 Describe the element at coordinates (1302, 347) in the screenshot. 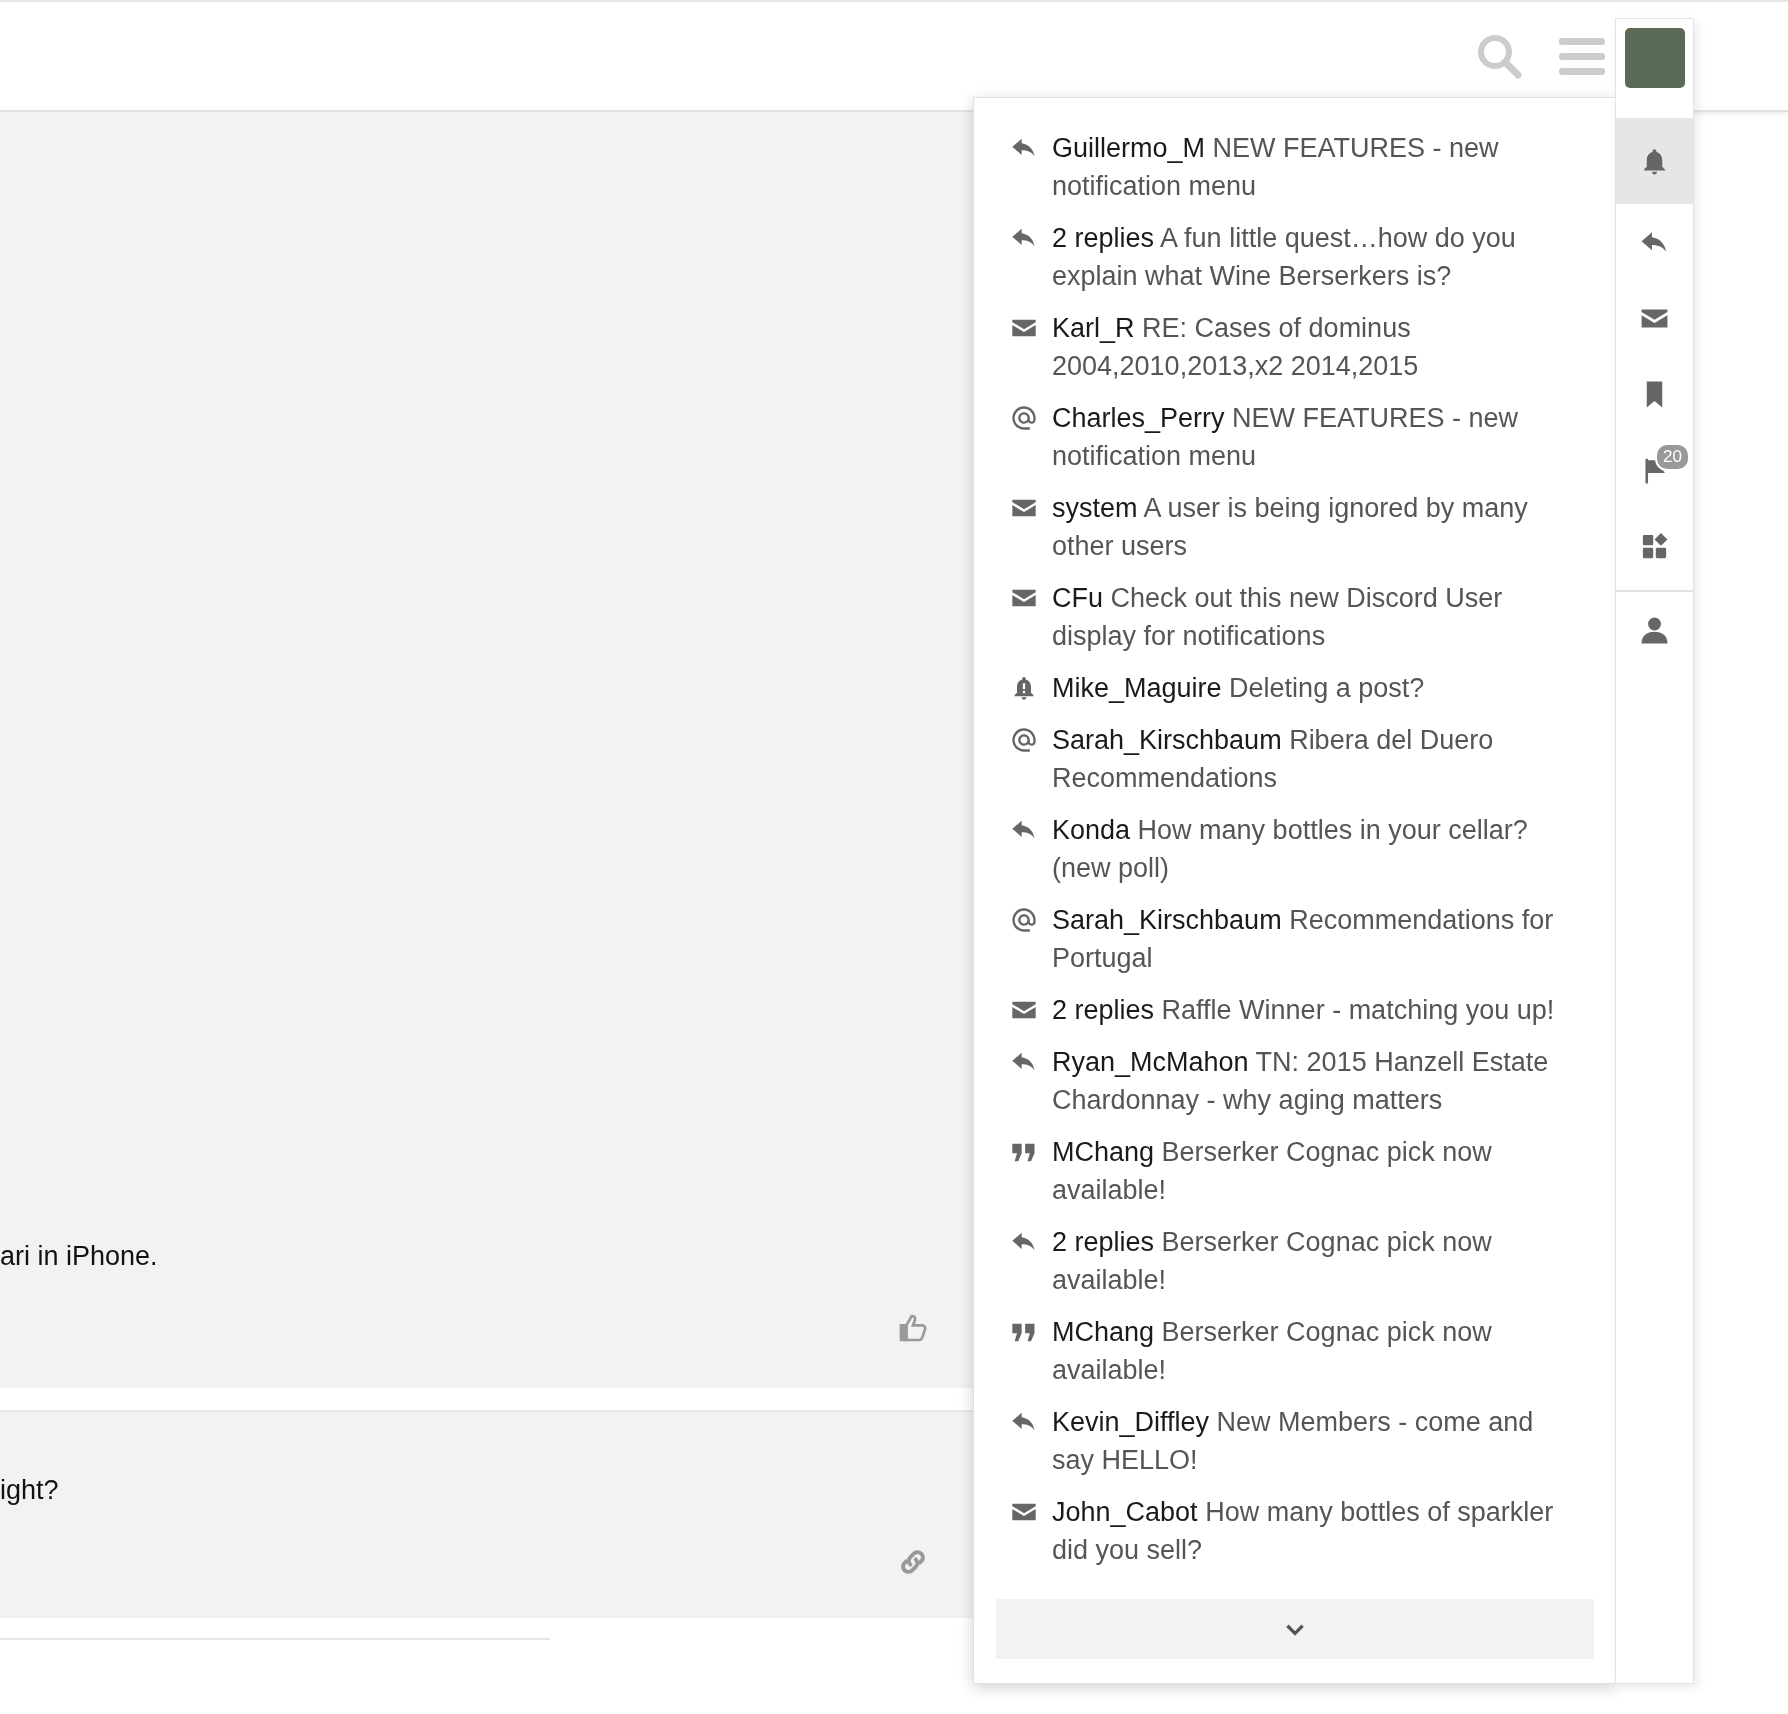

I see `notification-item: Karl_R RE: Cases of dominus 2004,2010,2013,x2 2014,2015` at that location.